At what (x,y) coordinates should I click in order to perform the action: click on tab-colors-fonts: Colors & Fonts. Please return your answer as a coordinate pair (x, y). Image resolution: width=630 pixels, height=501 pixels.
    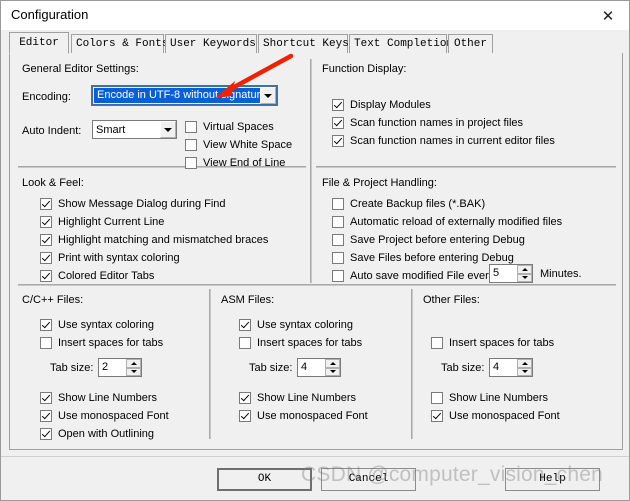
    Looking at the image, I should click on (119, 43).